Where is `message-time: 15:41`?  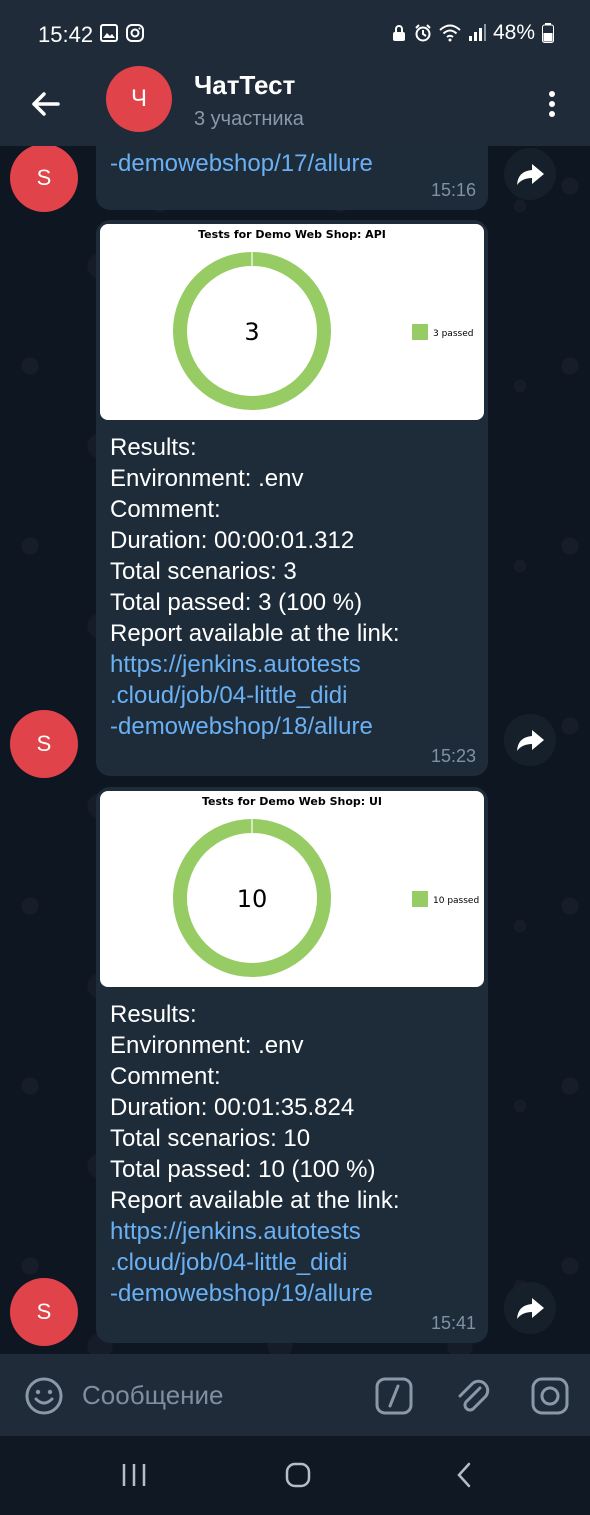 message-time: 15:41 is located at coordinates (453, 1323).